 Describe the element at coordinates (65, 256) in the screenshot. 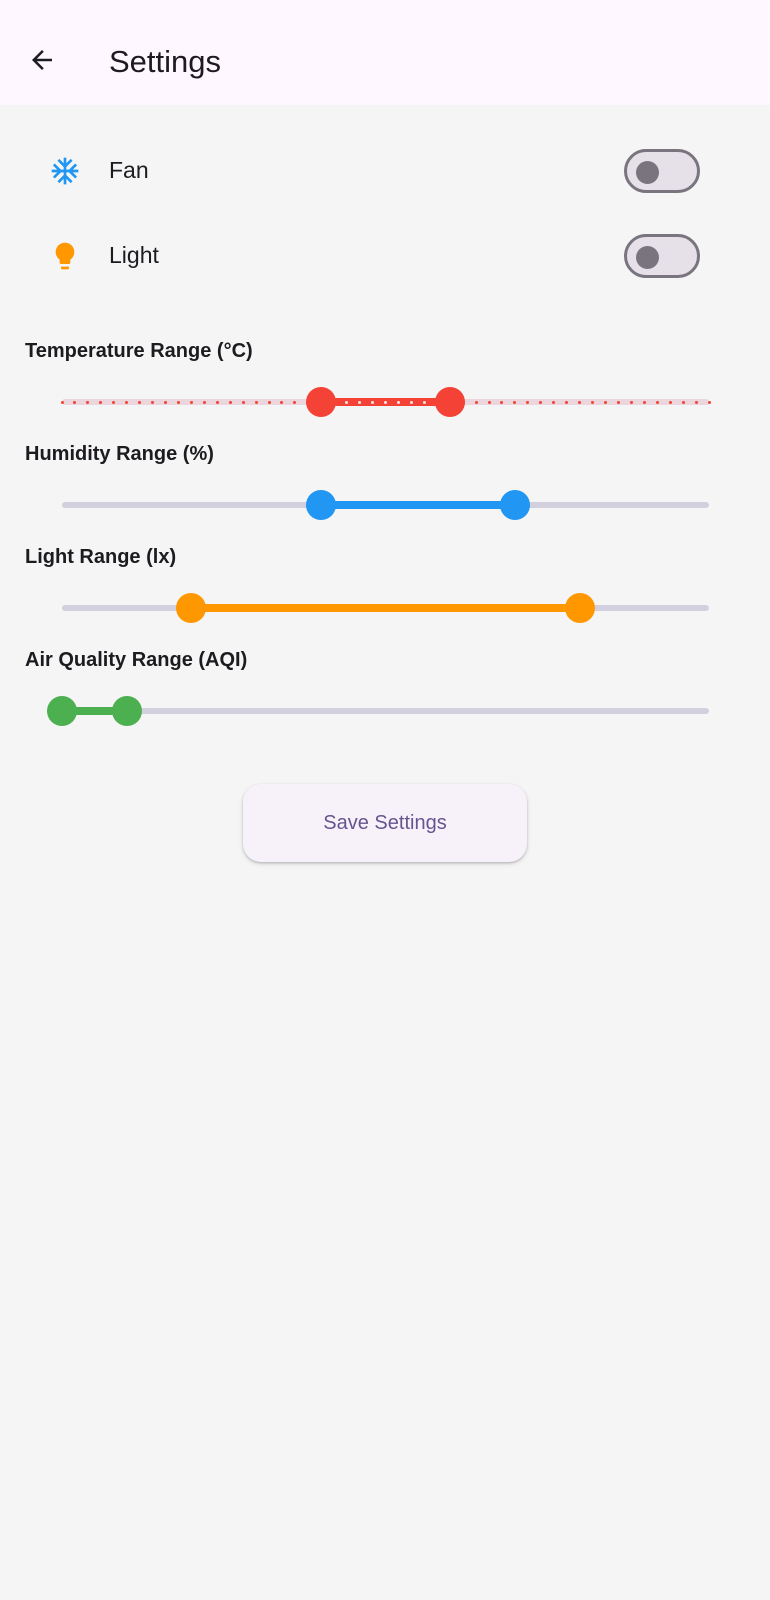

I see `lightbulb-icon` at that location.